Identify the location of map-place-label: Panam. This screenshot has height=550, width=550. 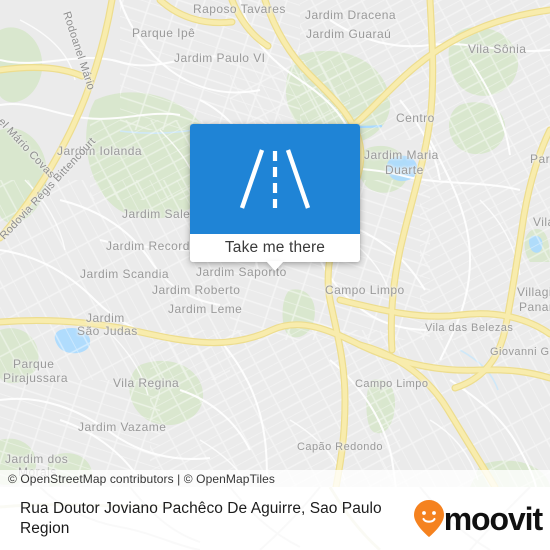
(534, 307).